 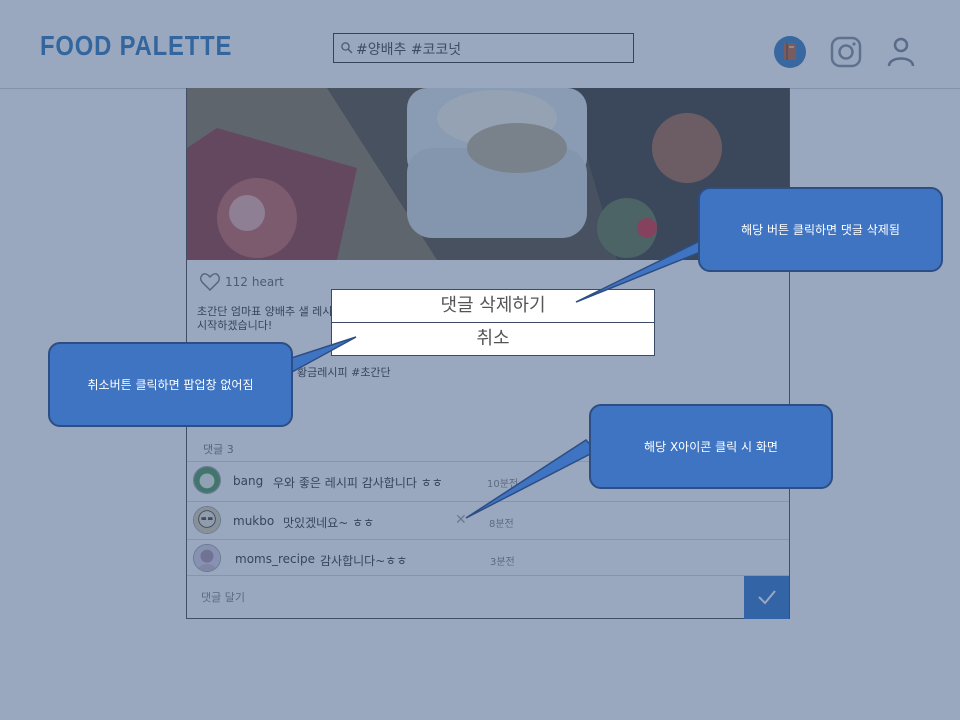 I want to click on comment-time: 8분전, so click(x=501, y=524).